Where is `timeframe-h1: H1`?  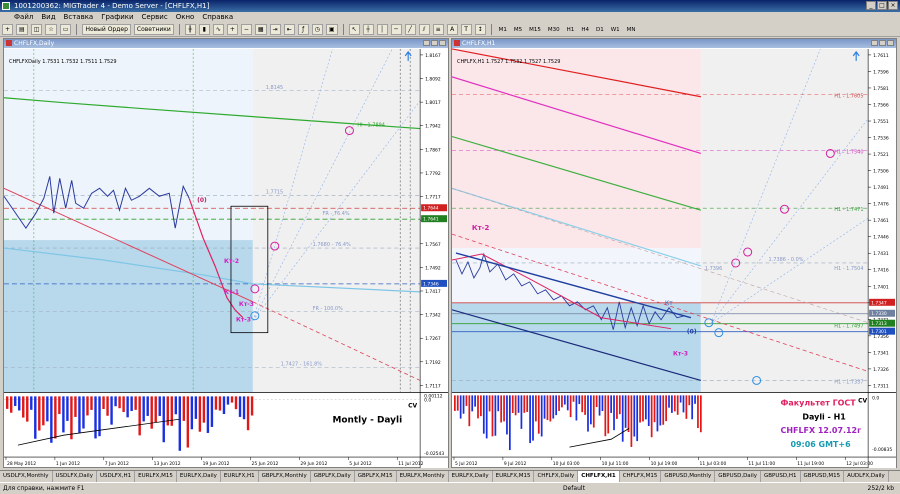 timeframe-h1: H1 is located at coordinates (571, 30).